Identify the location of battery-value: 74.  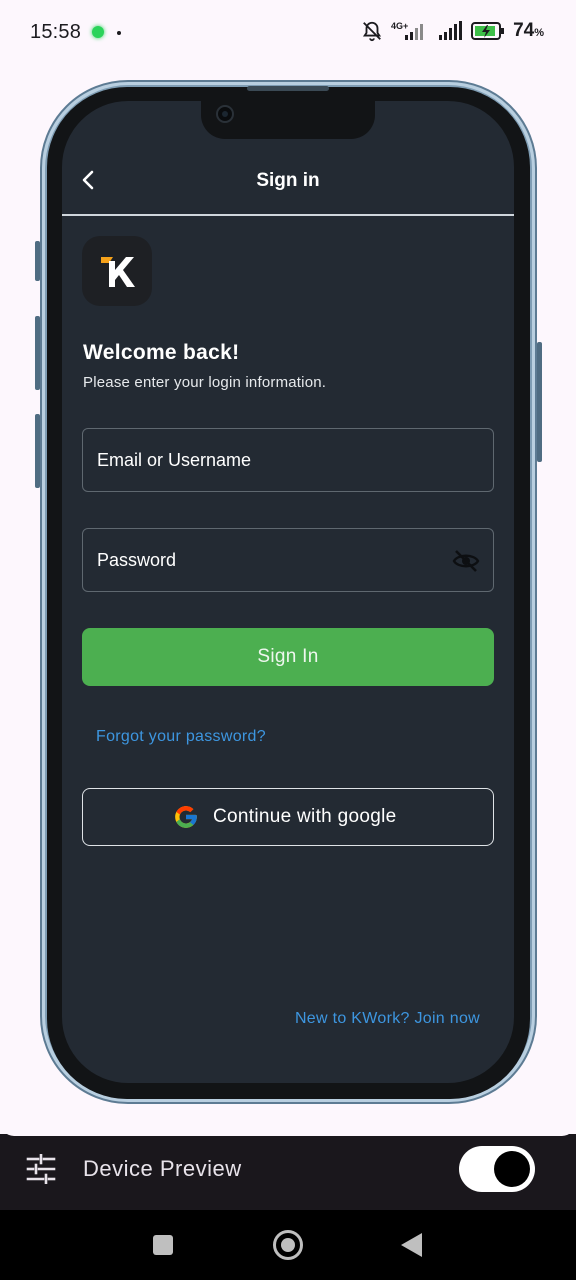
(524, 30).